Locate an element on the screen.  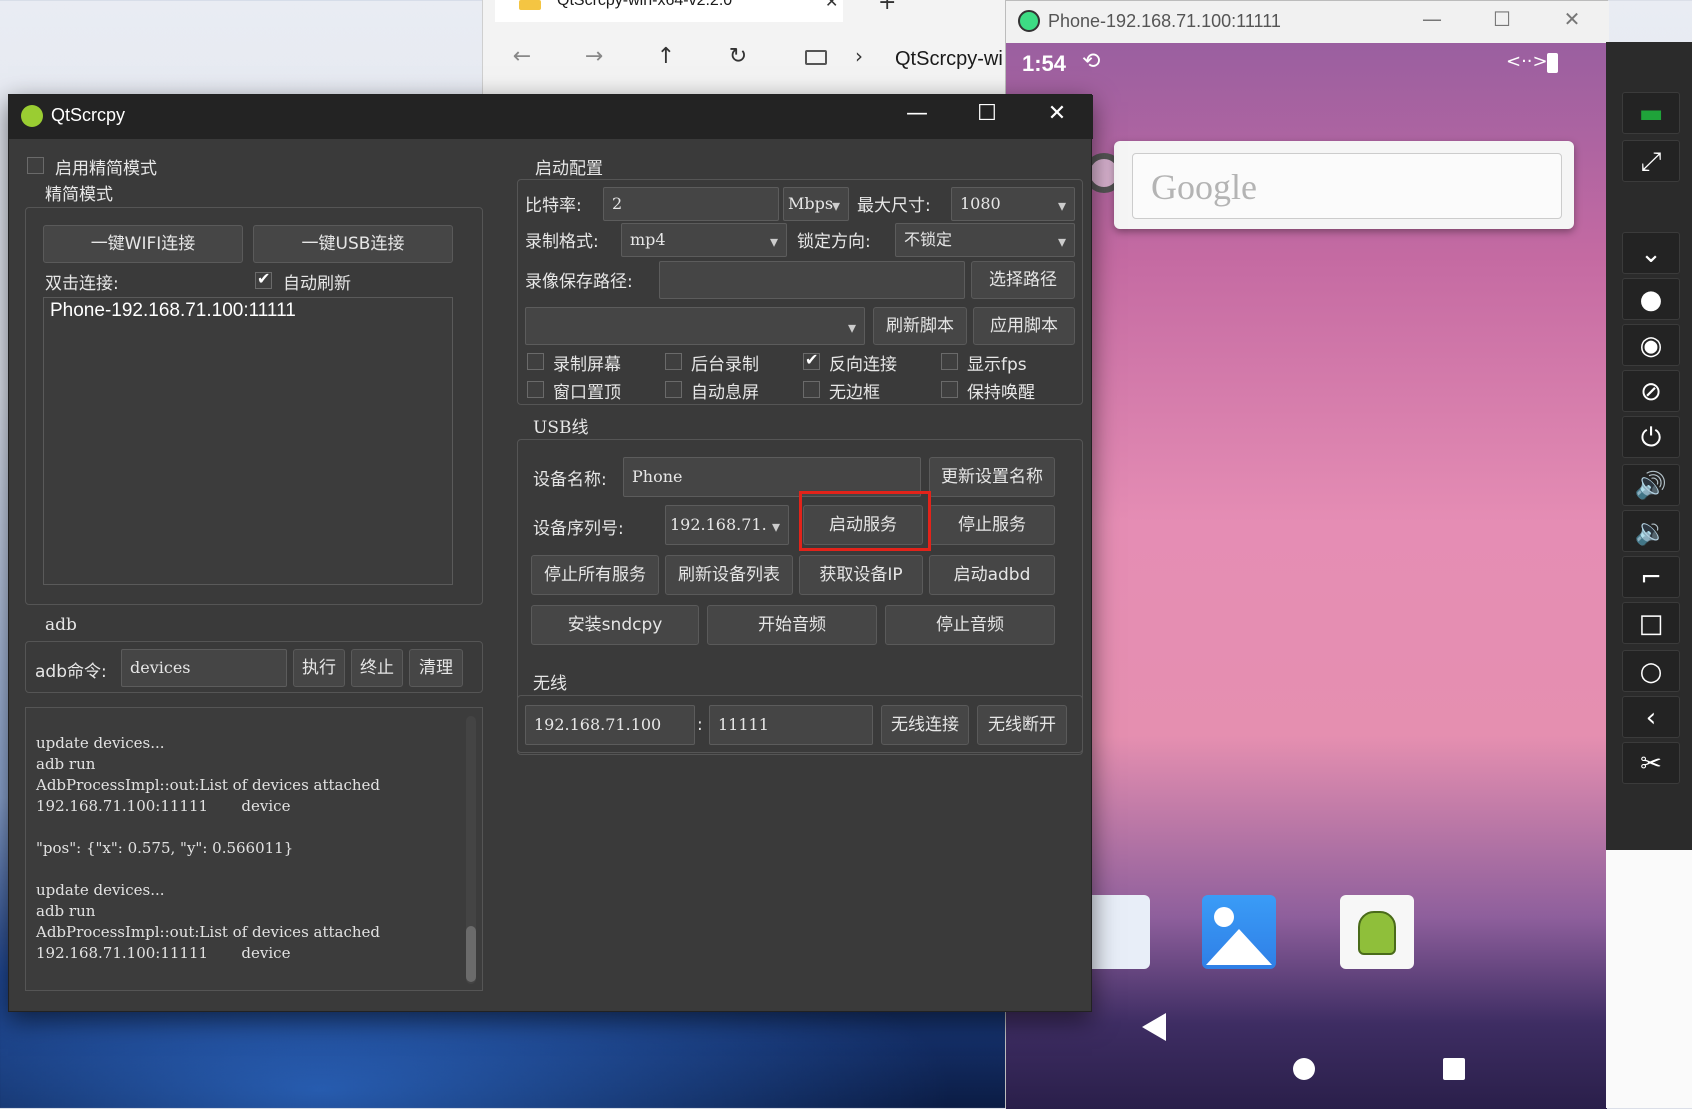
qt-title-bar: QtScrcpy — ☐ ✕ is located at coordinates (551, 117).